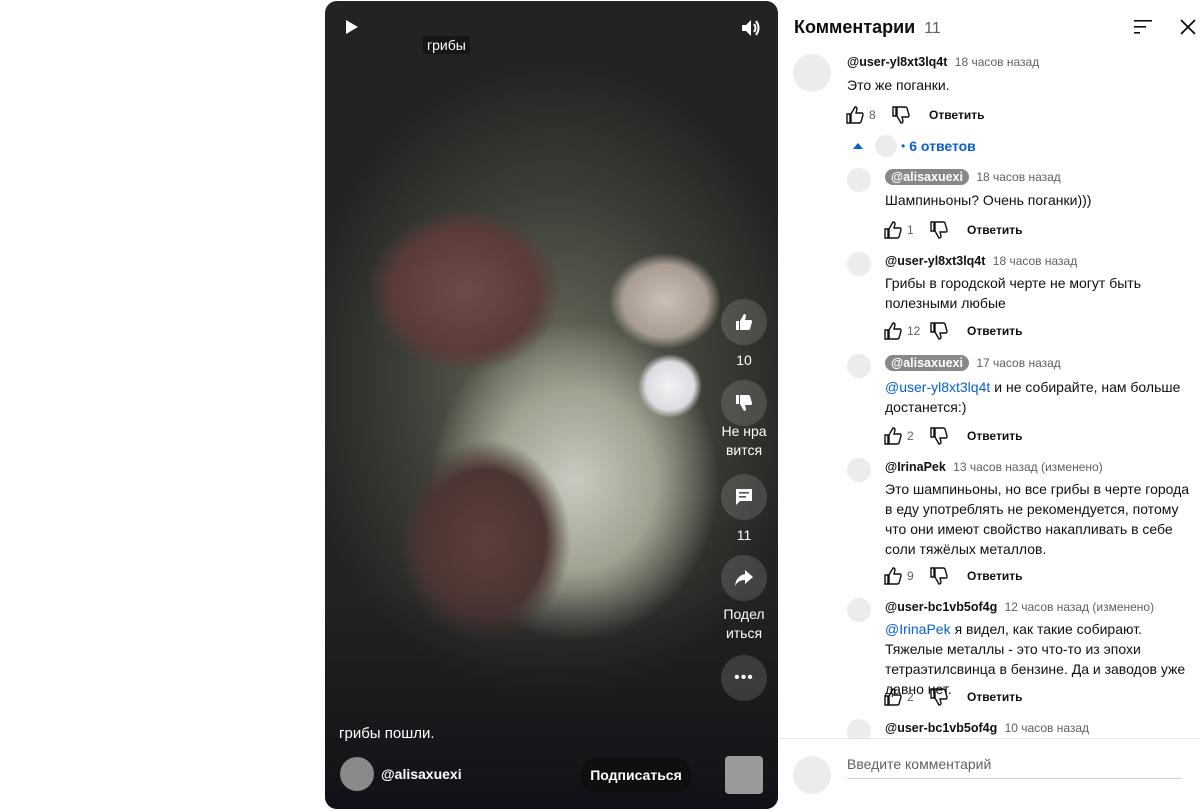 The width and height of the screenshot is (1200, 811). What do you see at coordinates (898, 85) in the screenshot?
I see `comment-text: Это же поганки.` at bounding box center [898, 85].